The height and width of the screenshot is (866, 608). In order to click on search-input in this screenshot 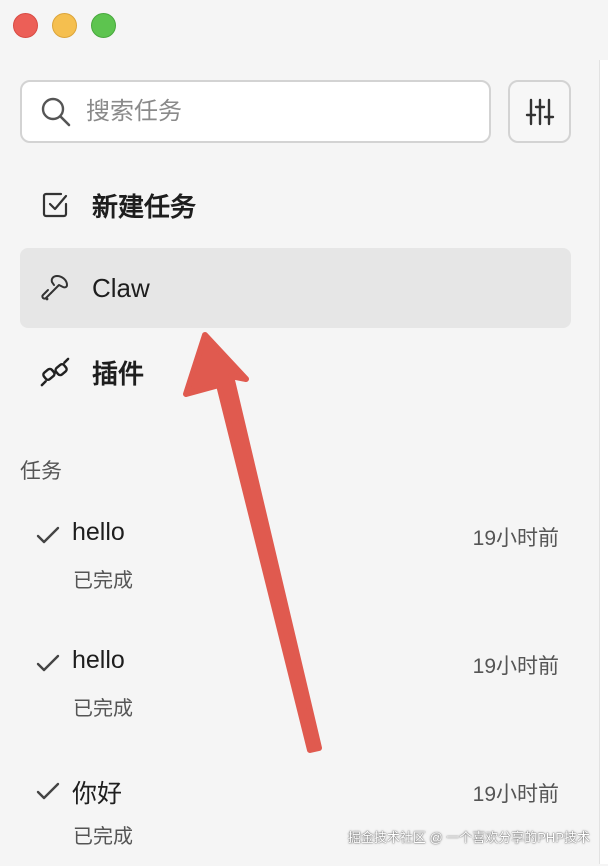, I will do `click(266, 111)`.